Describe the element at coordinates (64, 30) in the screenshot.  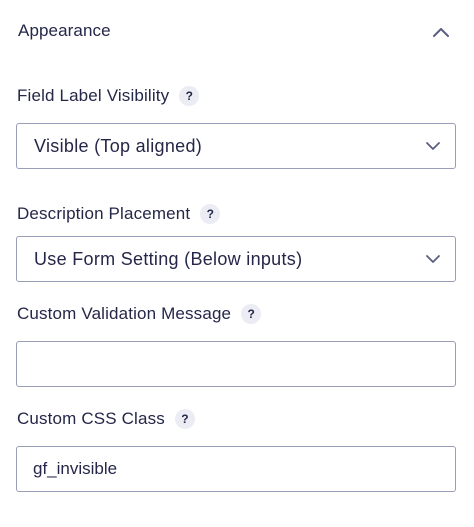
I see `panel-title: Appearance` at that location.